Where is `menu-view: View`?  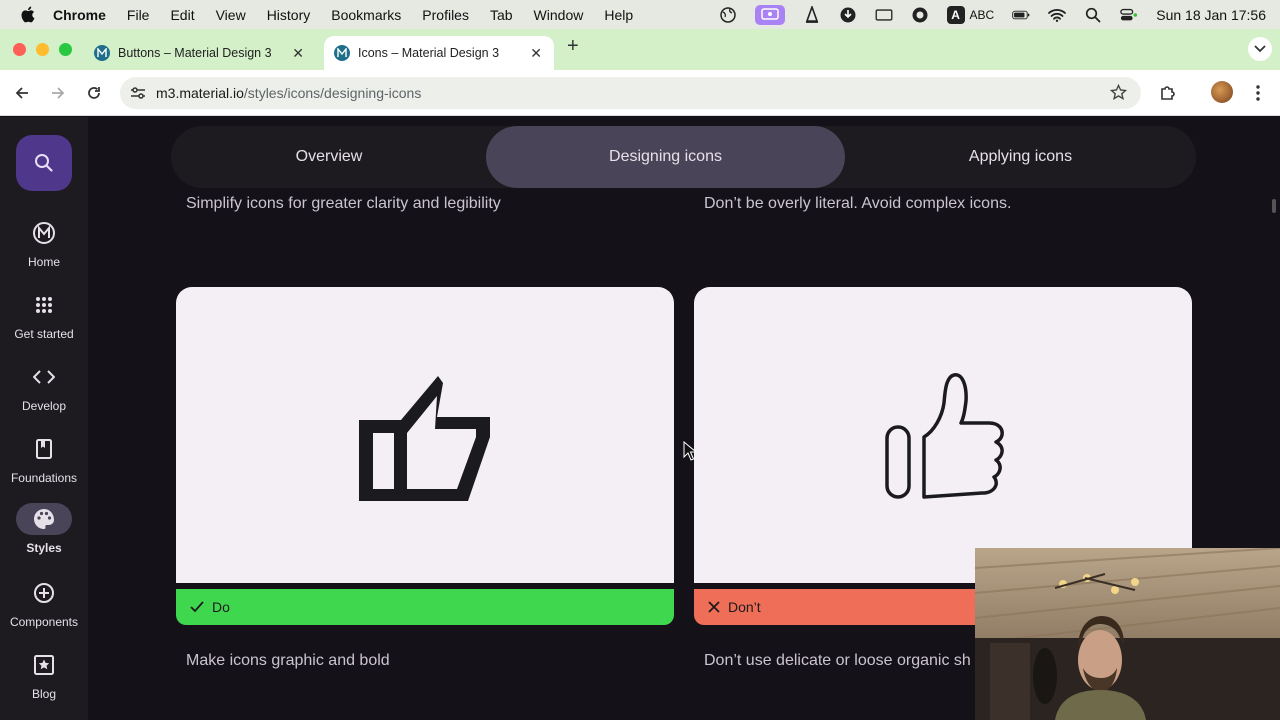
menu-view: View is located at coordinates (231, 15).